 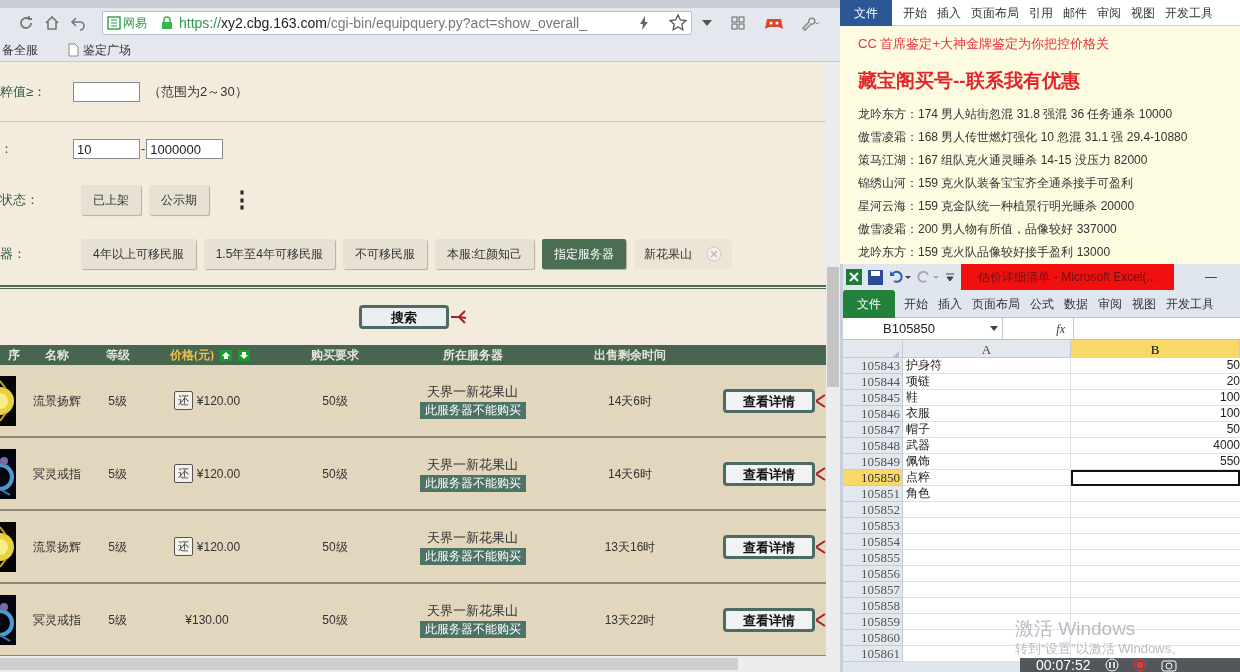 I want to click on search-button: 搜索, so click(x=404, y=317).